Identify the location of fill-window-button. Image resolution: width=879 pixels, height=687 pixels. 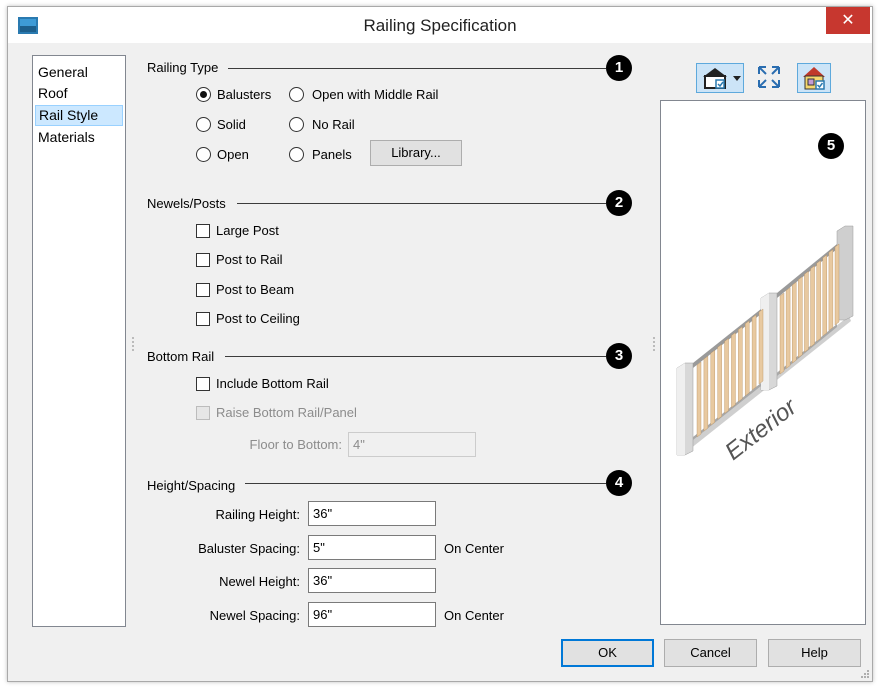
(769, 76).